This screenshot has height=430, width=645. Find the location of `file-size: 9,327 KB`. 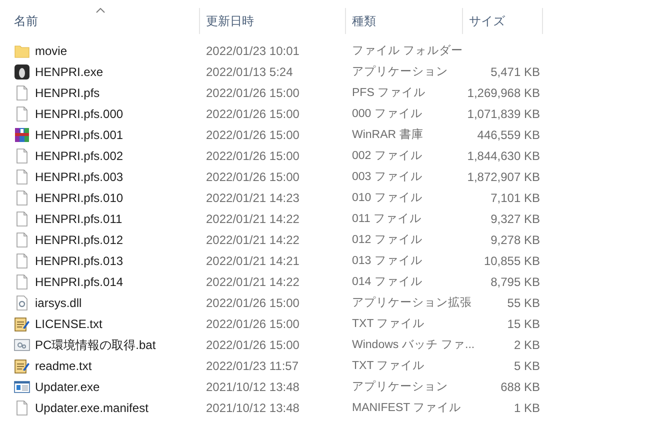

file-size: 9,327 KB is located at coordinates (515, 219).